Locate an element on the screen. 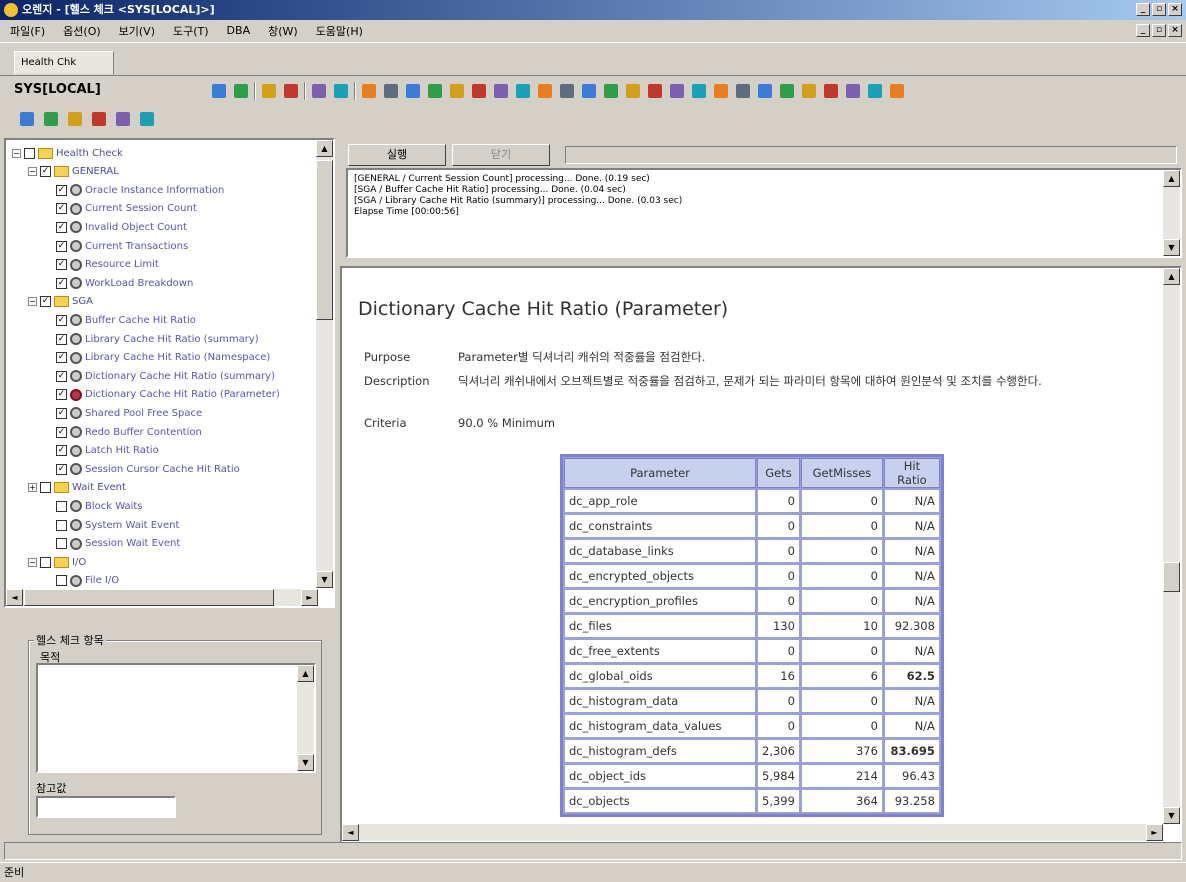 The height and width of the screenshot is (882, 1186). menu-tools: 도구(T) is located at coordinates (191, 31).